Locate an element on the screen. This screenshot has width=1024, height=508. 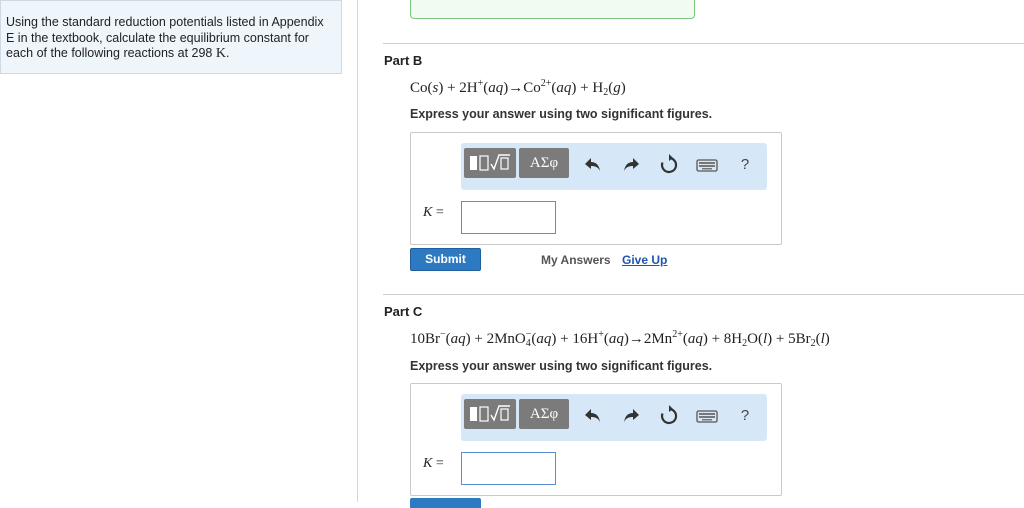
part-c-divider is located at coordinates (703, 294).